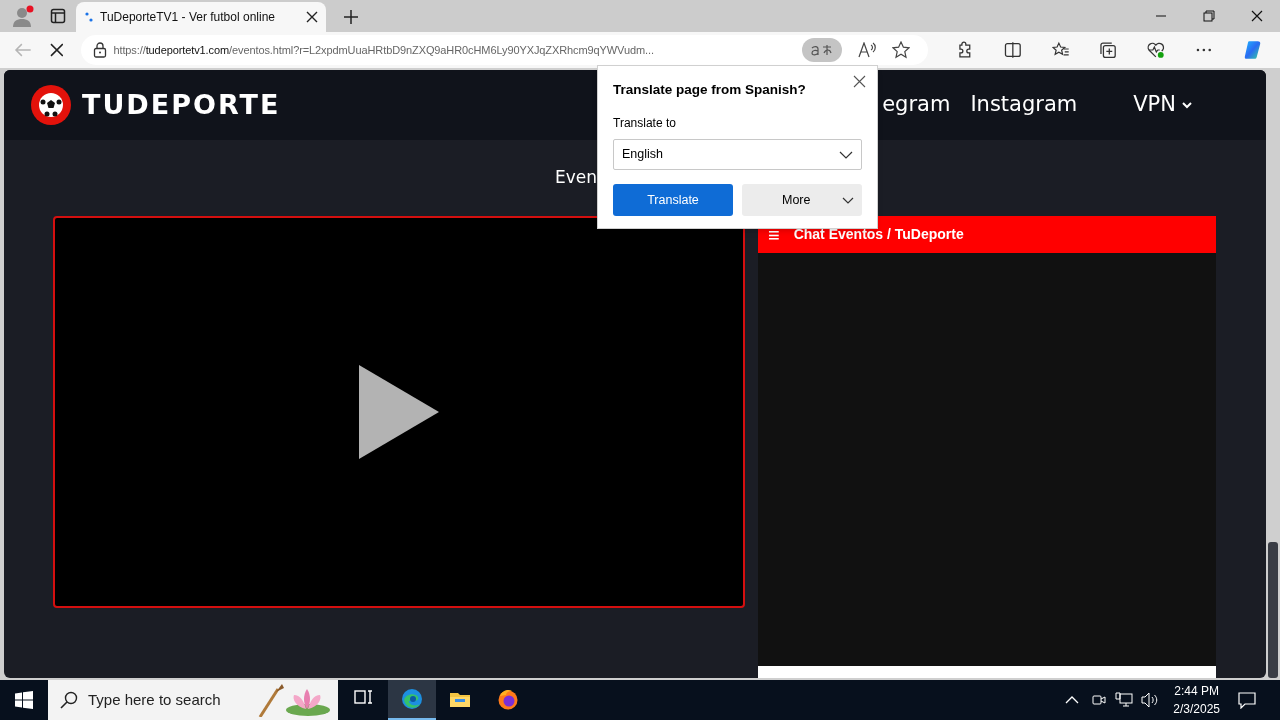  I want to click on volume-icon, so click(1150, 700).